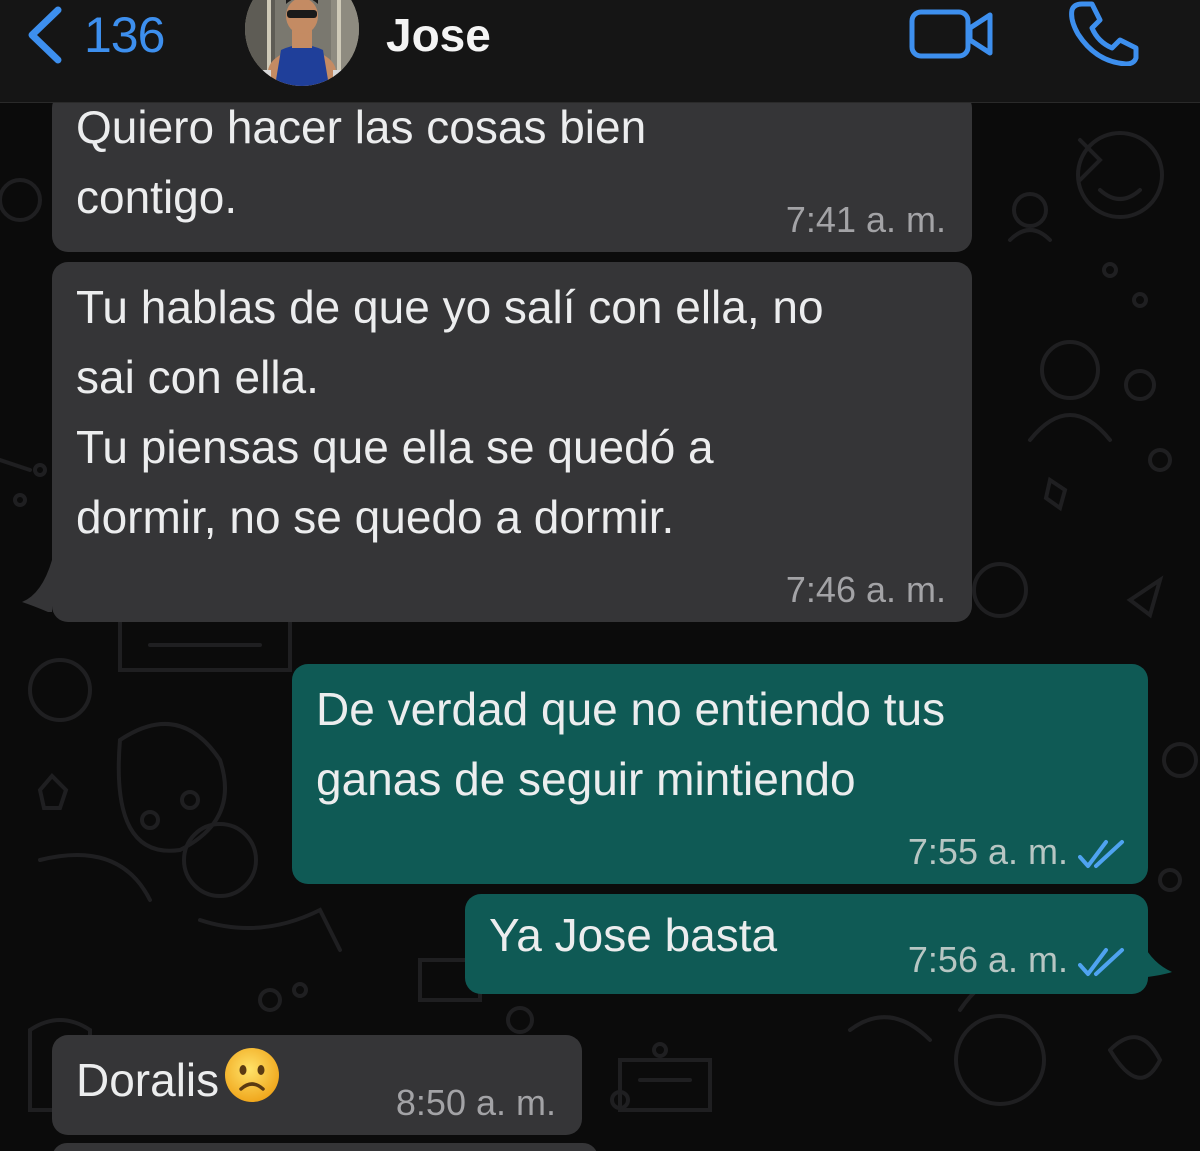  I want to click on message-time: 7:55 a. m., so click(987, 851).